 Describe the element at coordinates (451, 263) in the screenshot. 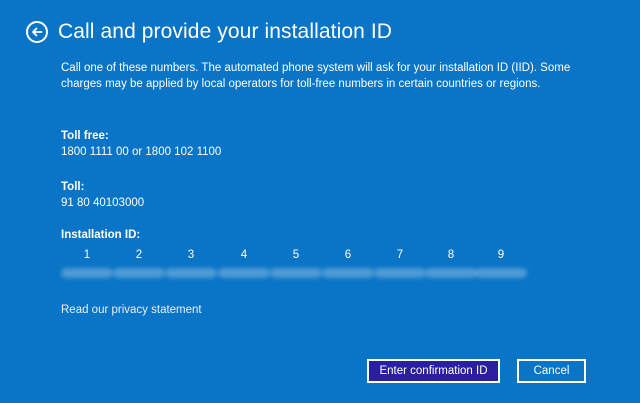

I see `iid-group: 8` at that location.